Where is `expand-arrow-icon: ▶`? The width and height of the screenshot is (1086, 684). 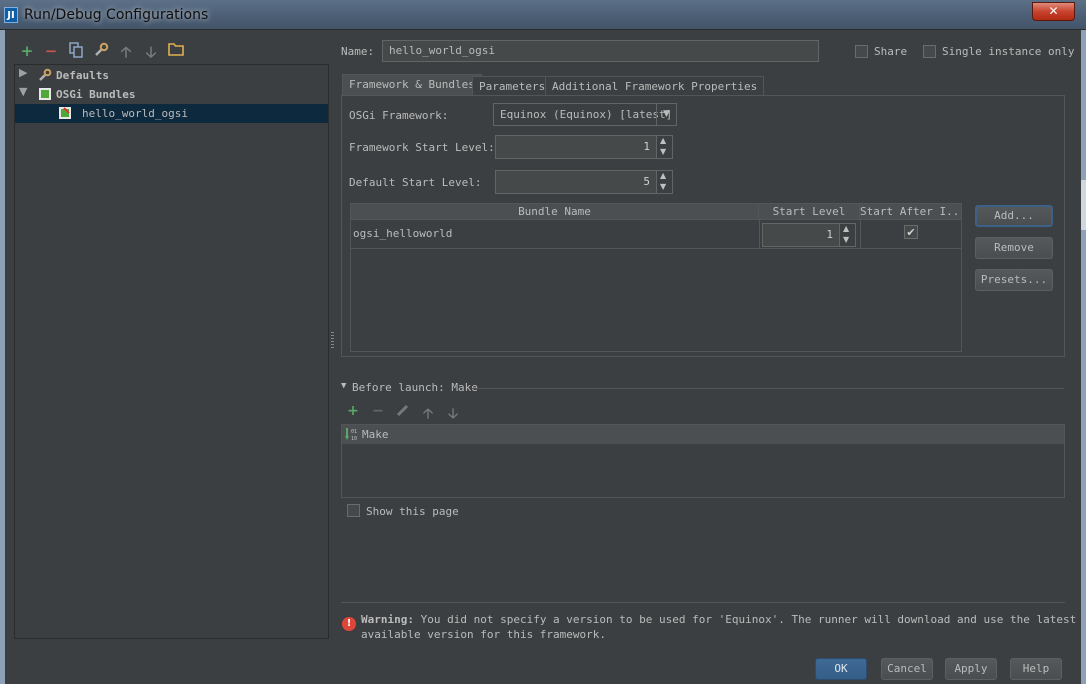 expand-arrow-icon: ▶ is located at coordinates (24, 72).